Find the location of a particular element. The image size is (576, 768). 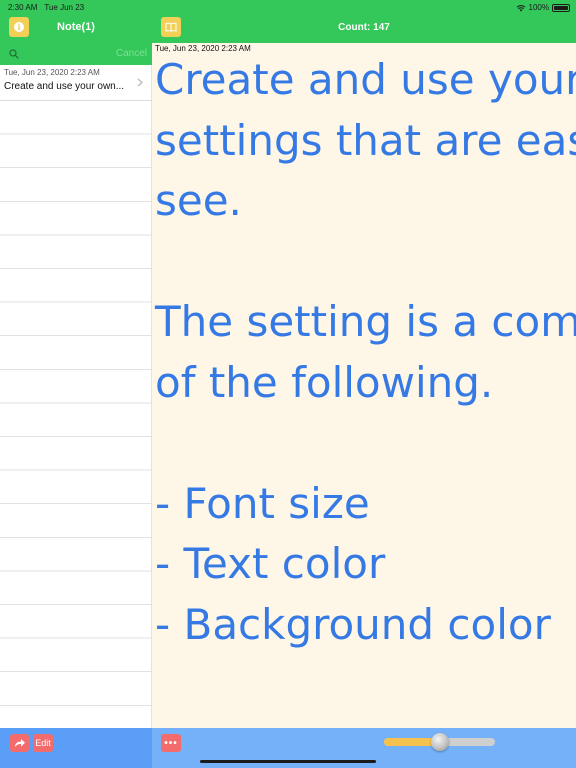

chevron-right-icon is located at coordinates (140, 82).